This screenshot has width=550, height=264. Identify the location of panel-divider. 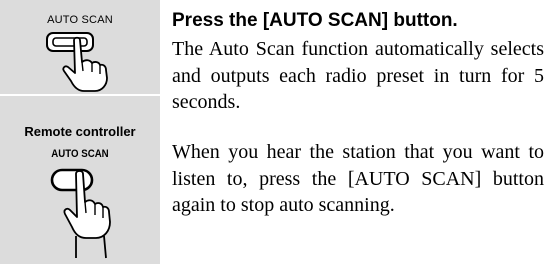
(80, 95).